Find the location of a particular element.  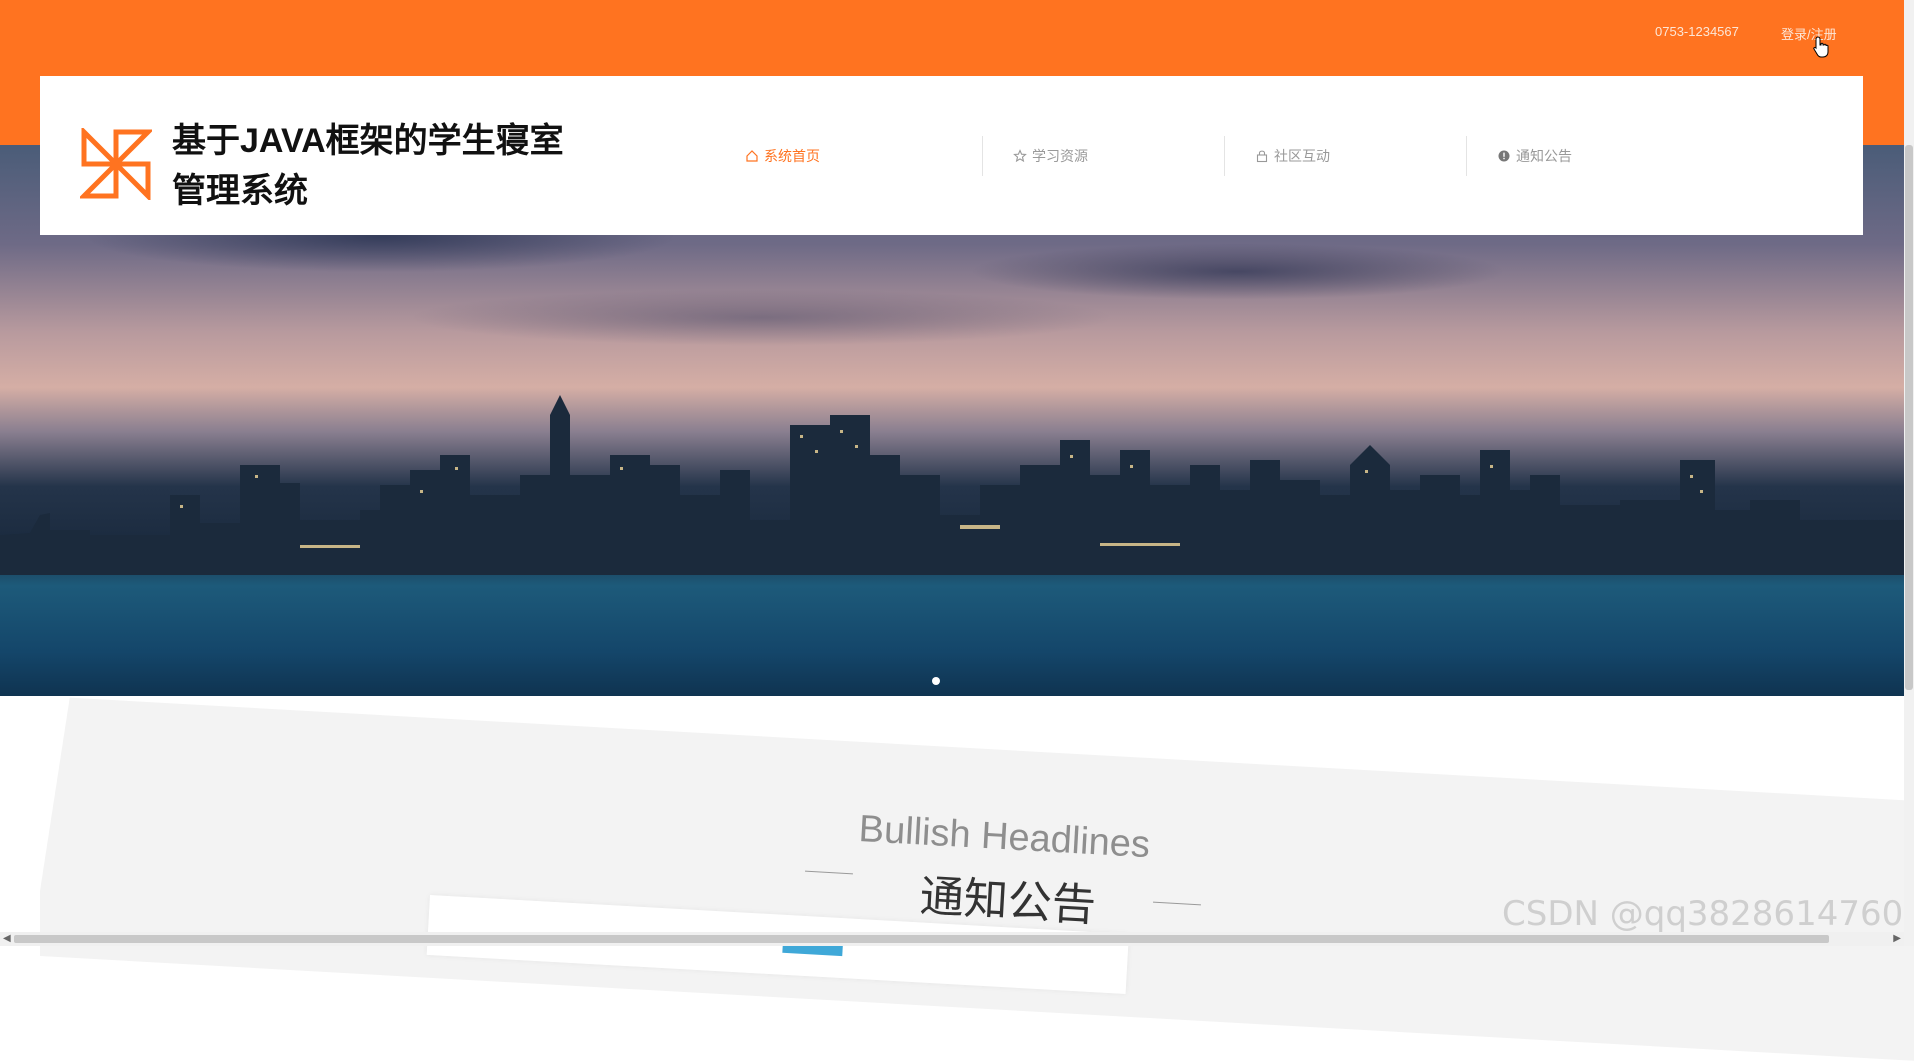

site-title-line1: 基于JAVA框架的学生寝室 is located at coordinates (368, 141).